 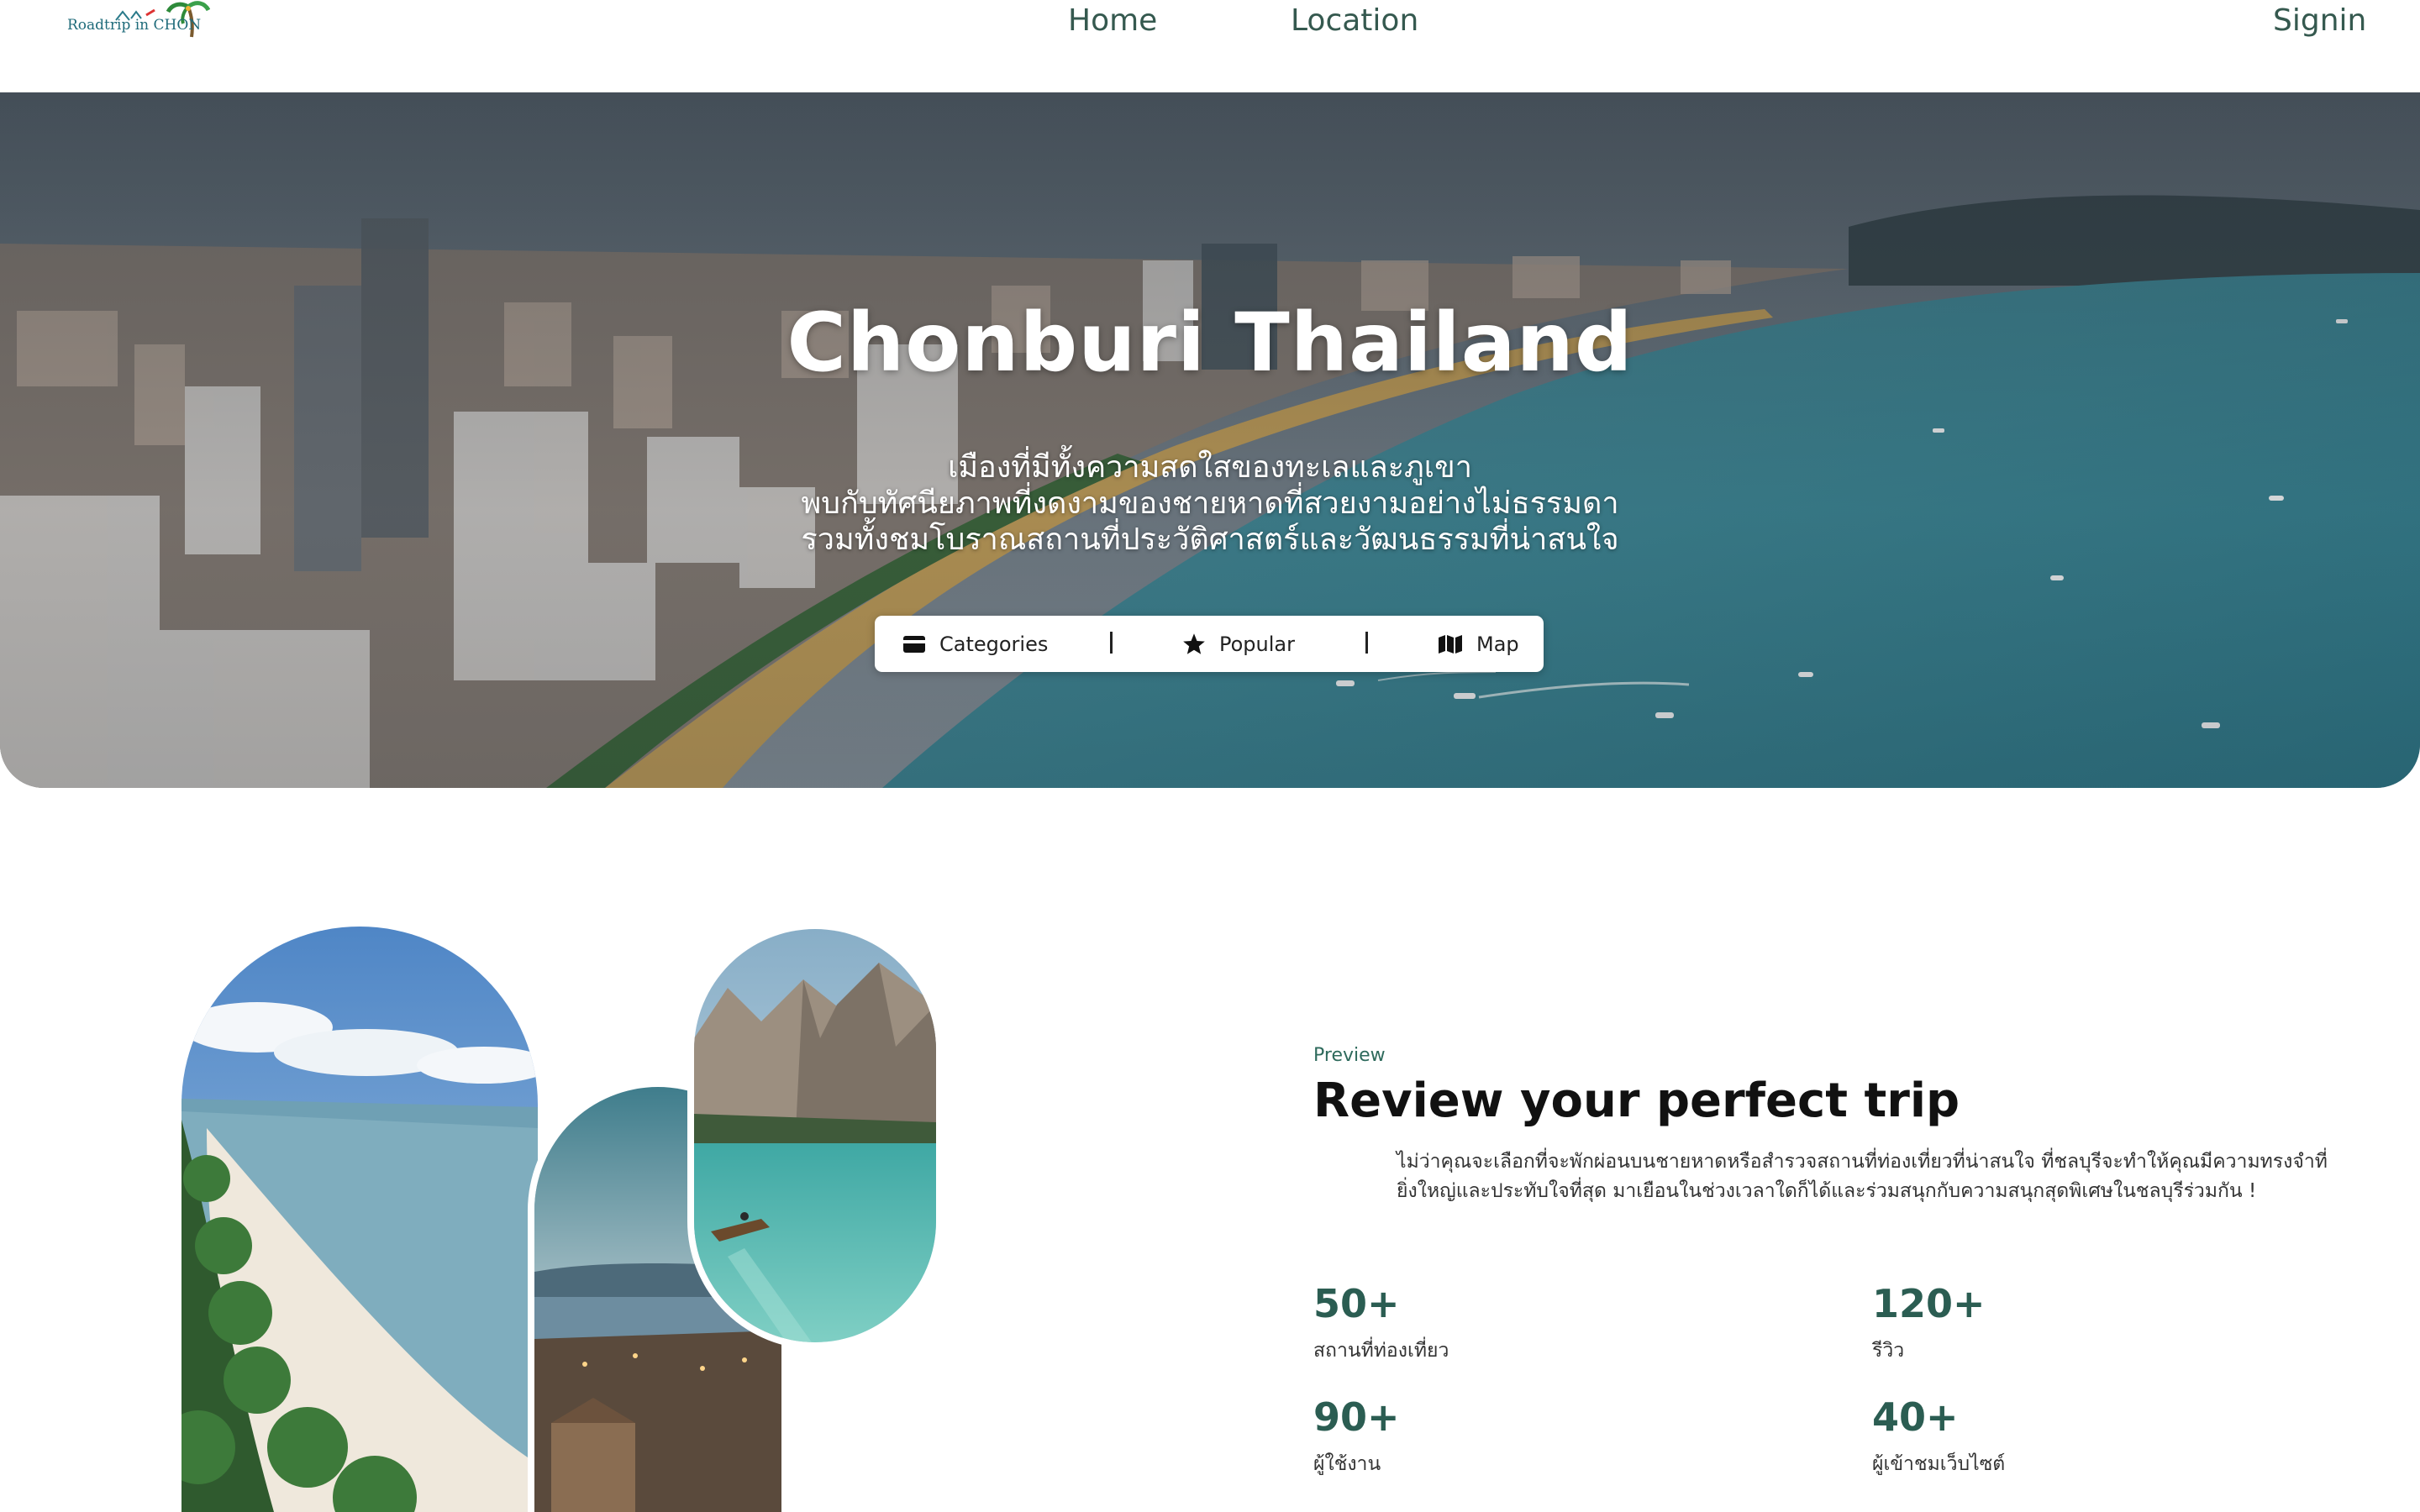 What do you see at coordinates (1939, 1464) in the screenshot?
I see `stat-visitors-label: ผู้เข้าชมเว็บไซต์` at bounding box center [1939, 1464].